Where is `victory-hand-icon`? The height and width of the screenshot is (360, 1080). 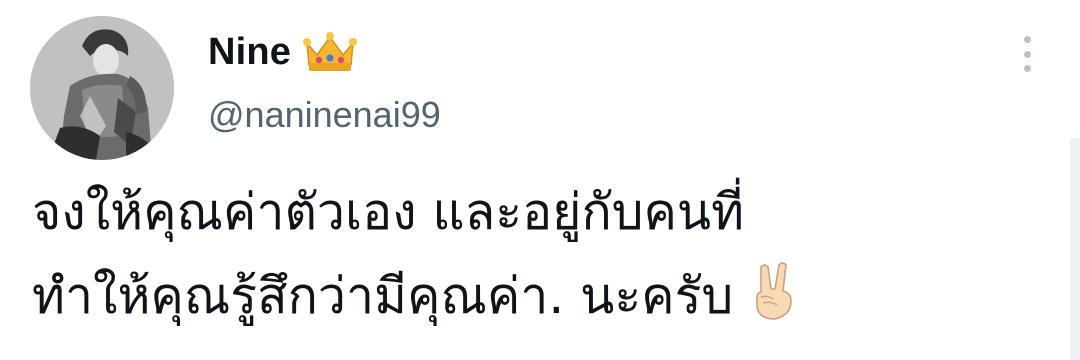 victory-hand-icon is located at coordinates (773, 291).